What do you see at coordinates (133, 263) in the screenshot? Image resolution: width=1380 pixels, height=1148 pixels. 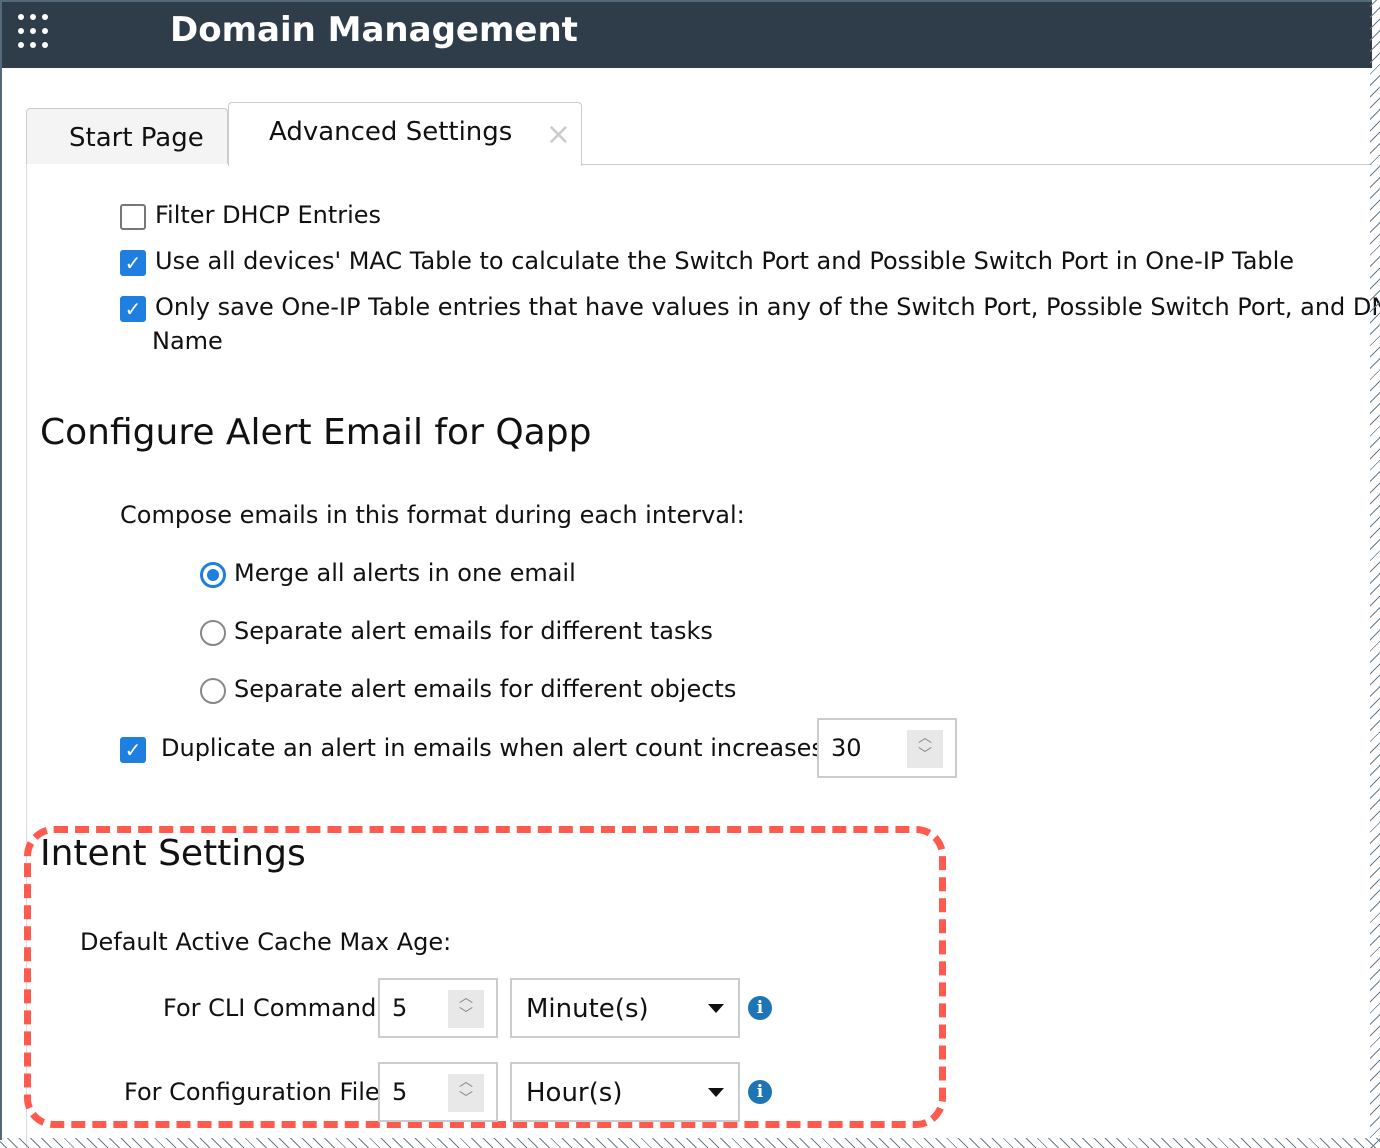 I see `use-mac-table-checkbox: ✓` at bounding box center [133, 263].